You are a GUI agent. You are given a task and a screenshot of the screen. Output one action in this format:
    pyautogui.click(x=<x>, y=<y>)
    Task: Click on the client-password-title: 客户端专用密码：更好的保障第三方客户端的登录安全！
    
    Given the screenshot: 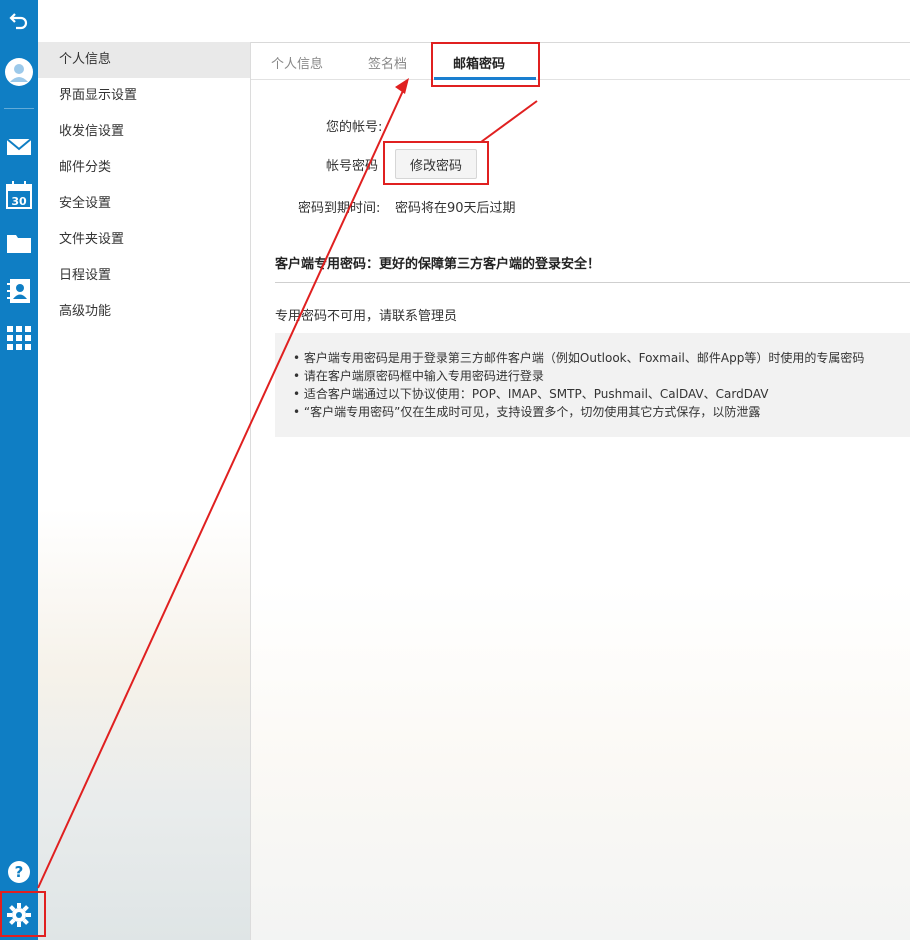 What is the action you would take?
    pyautogui.click(x=438, y=264)
    